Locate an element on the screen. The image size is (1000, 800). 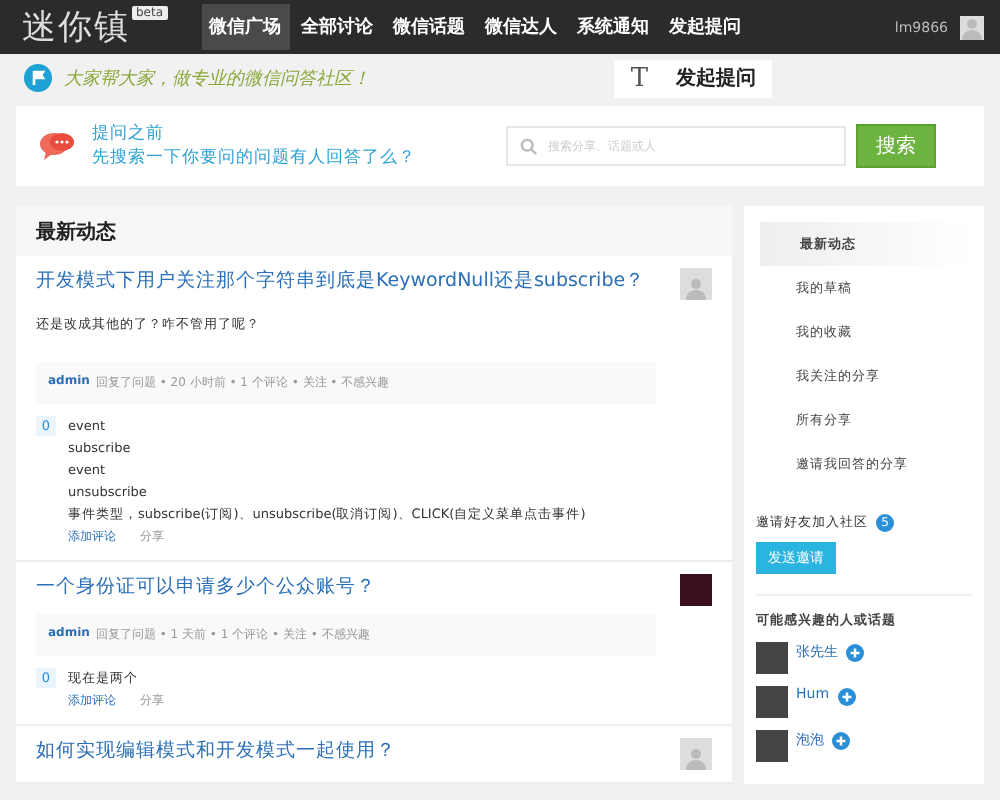
slogan-text: 大家帮大家，做专业的微信问答社区！ is located at coordinates (217, 79).